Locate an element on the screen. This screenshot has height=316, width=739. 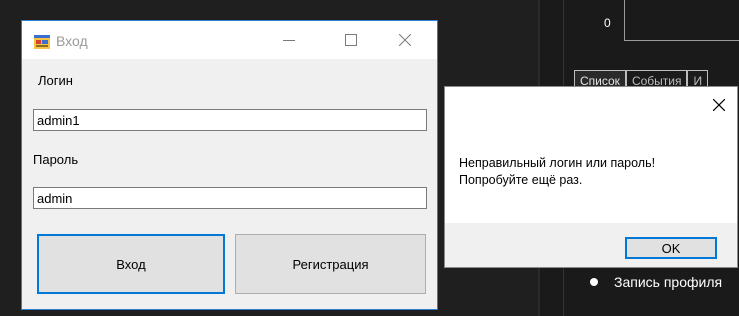
error-message-line-1: Неправильный логин или пароль! is located at coordinates (557, 163).